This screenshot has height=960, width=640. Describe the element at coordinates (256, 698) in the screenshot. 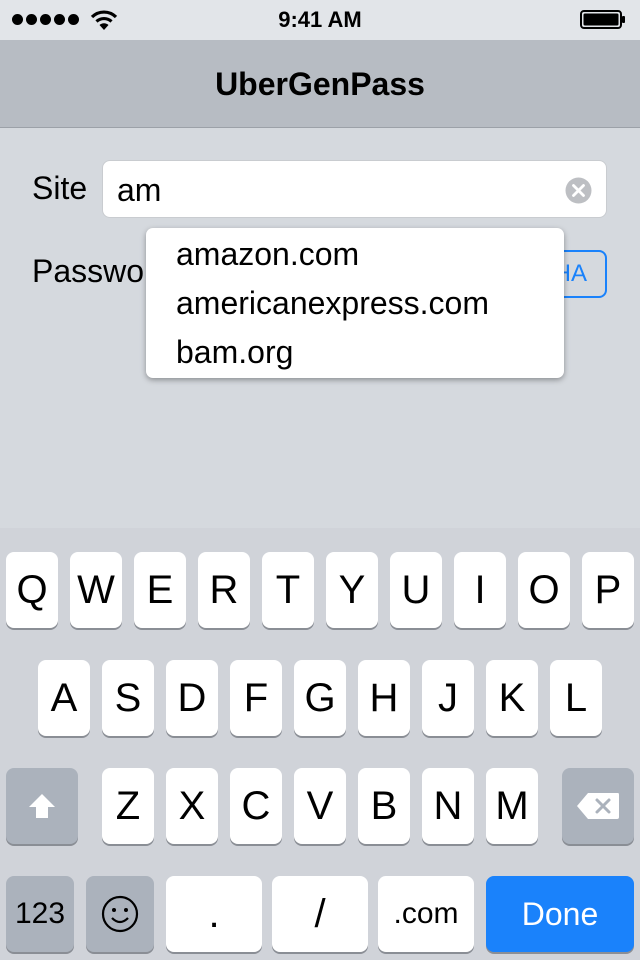

I see `key-f: F` at that location.